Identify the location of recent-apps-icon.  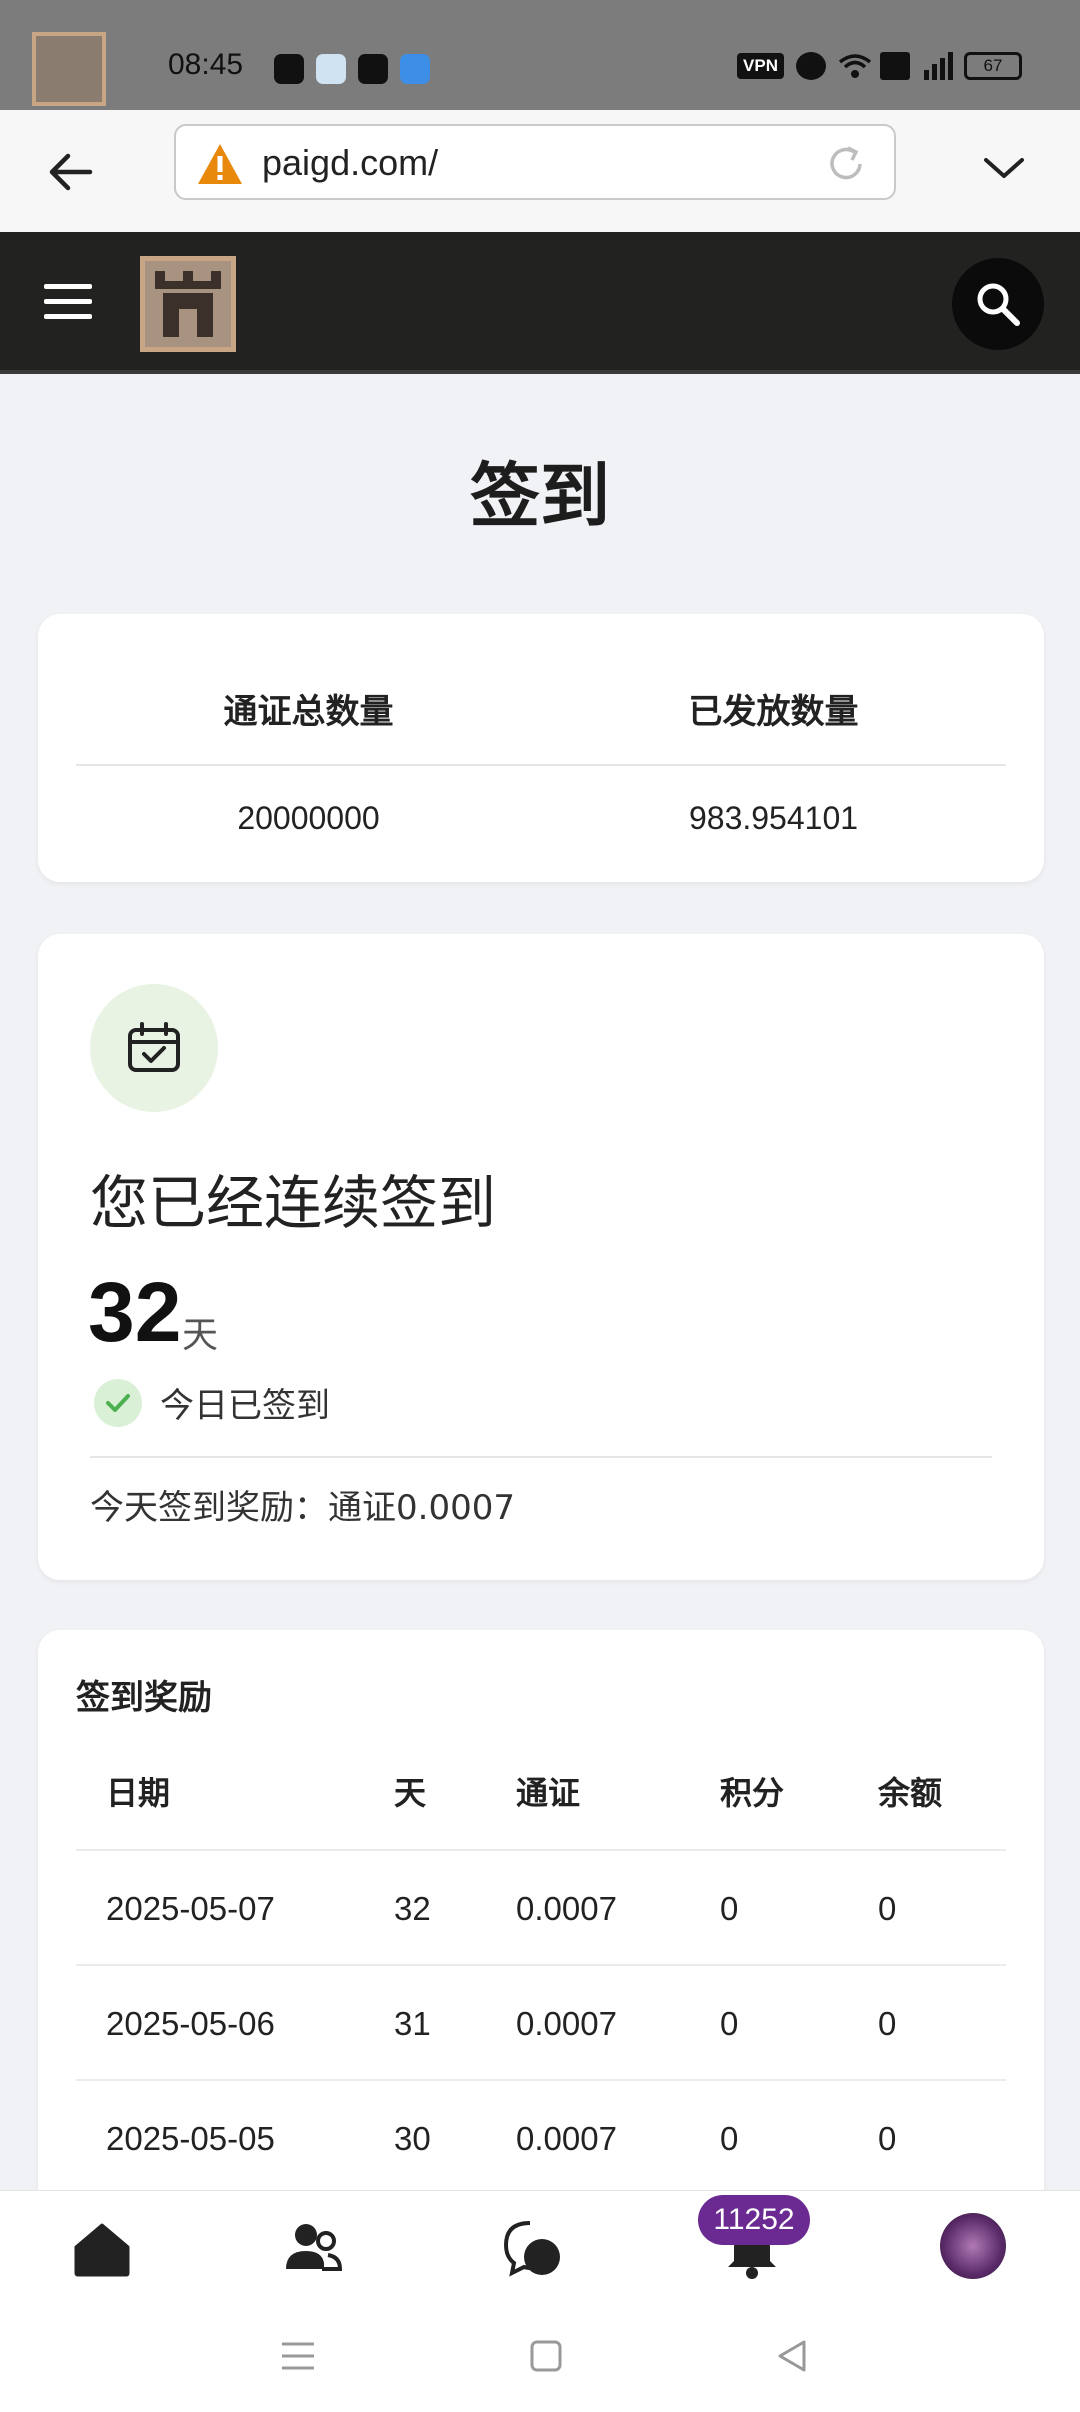
(298, 2356).